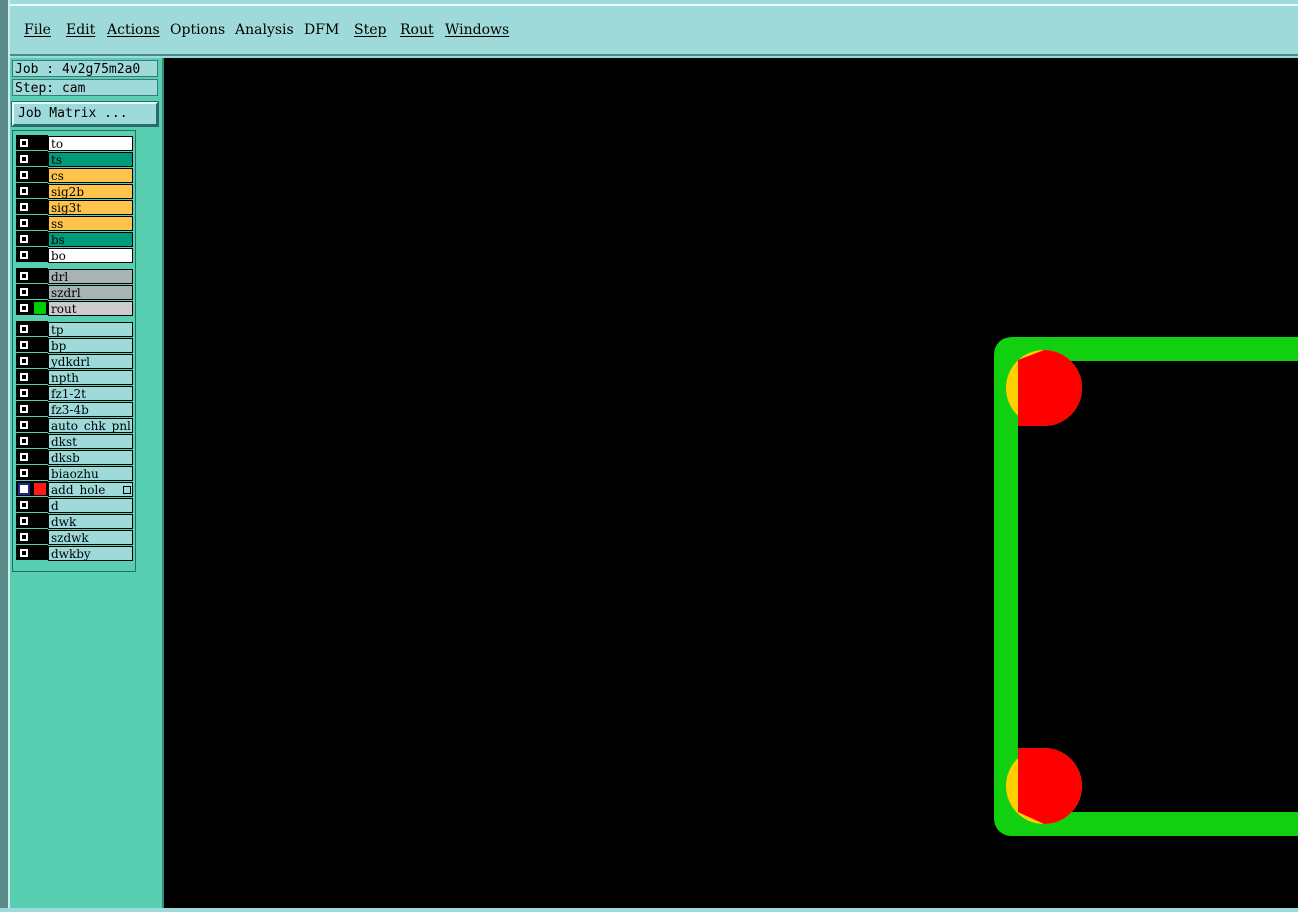 The width and height of the screenshot is (1298, 912). Describe the element at coordinates (90, 175) in the screenshot. I see `layer-name: cs` at that location.